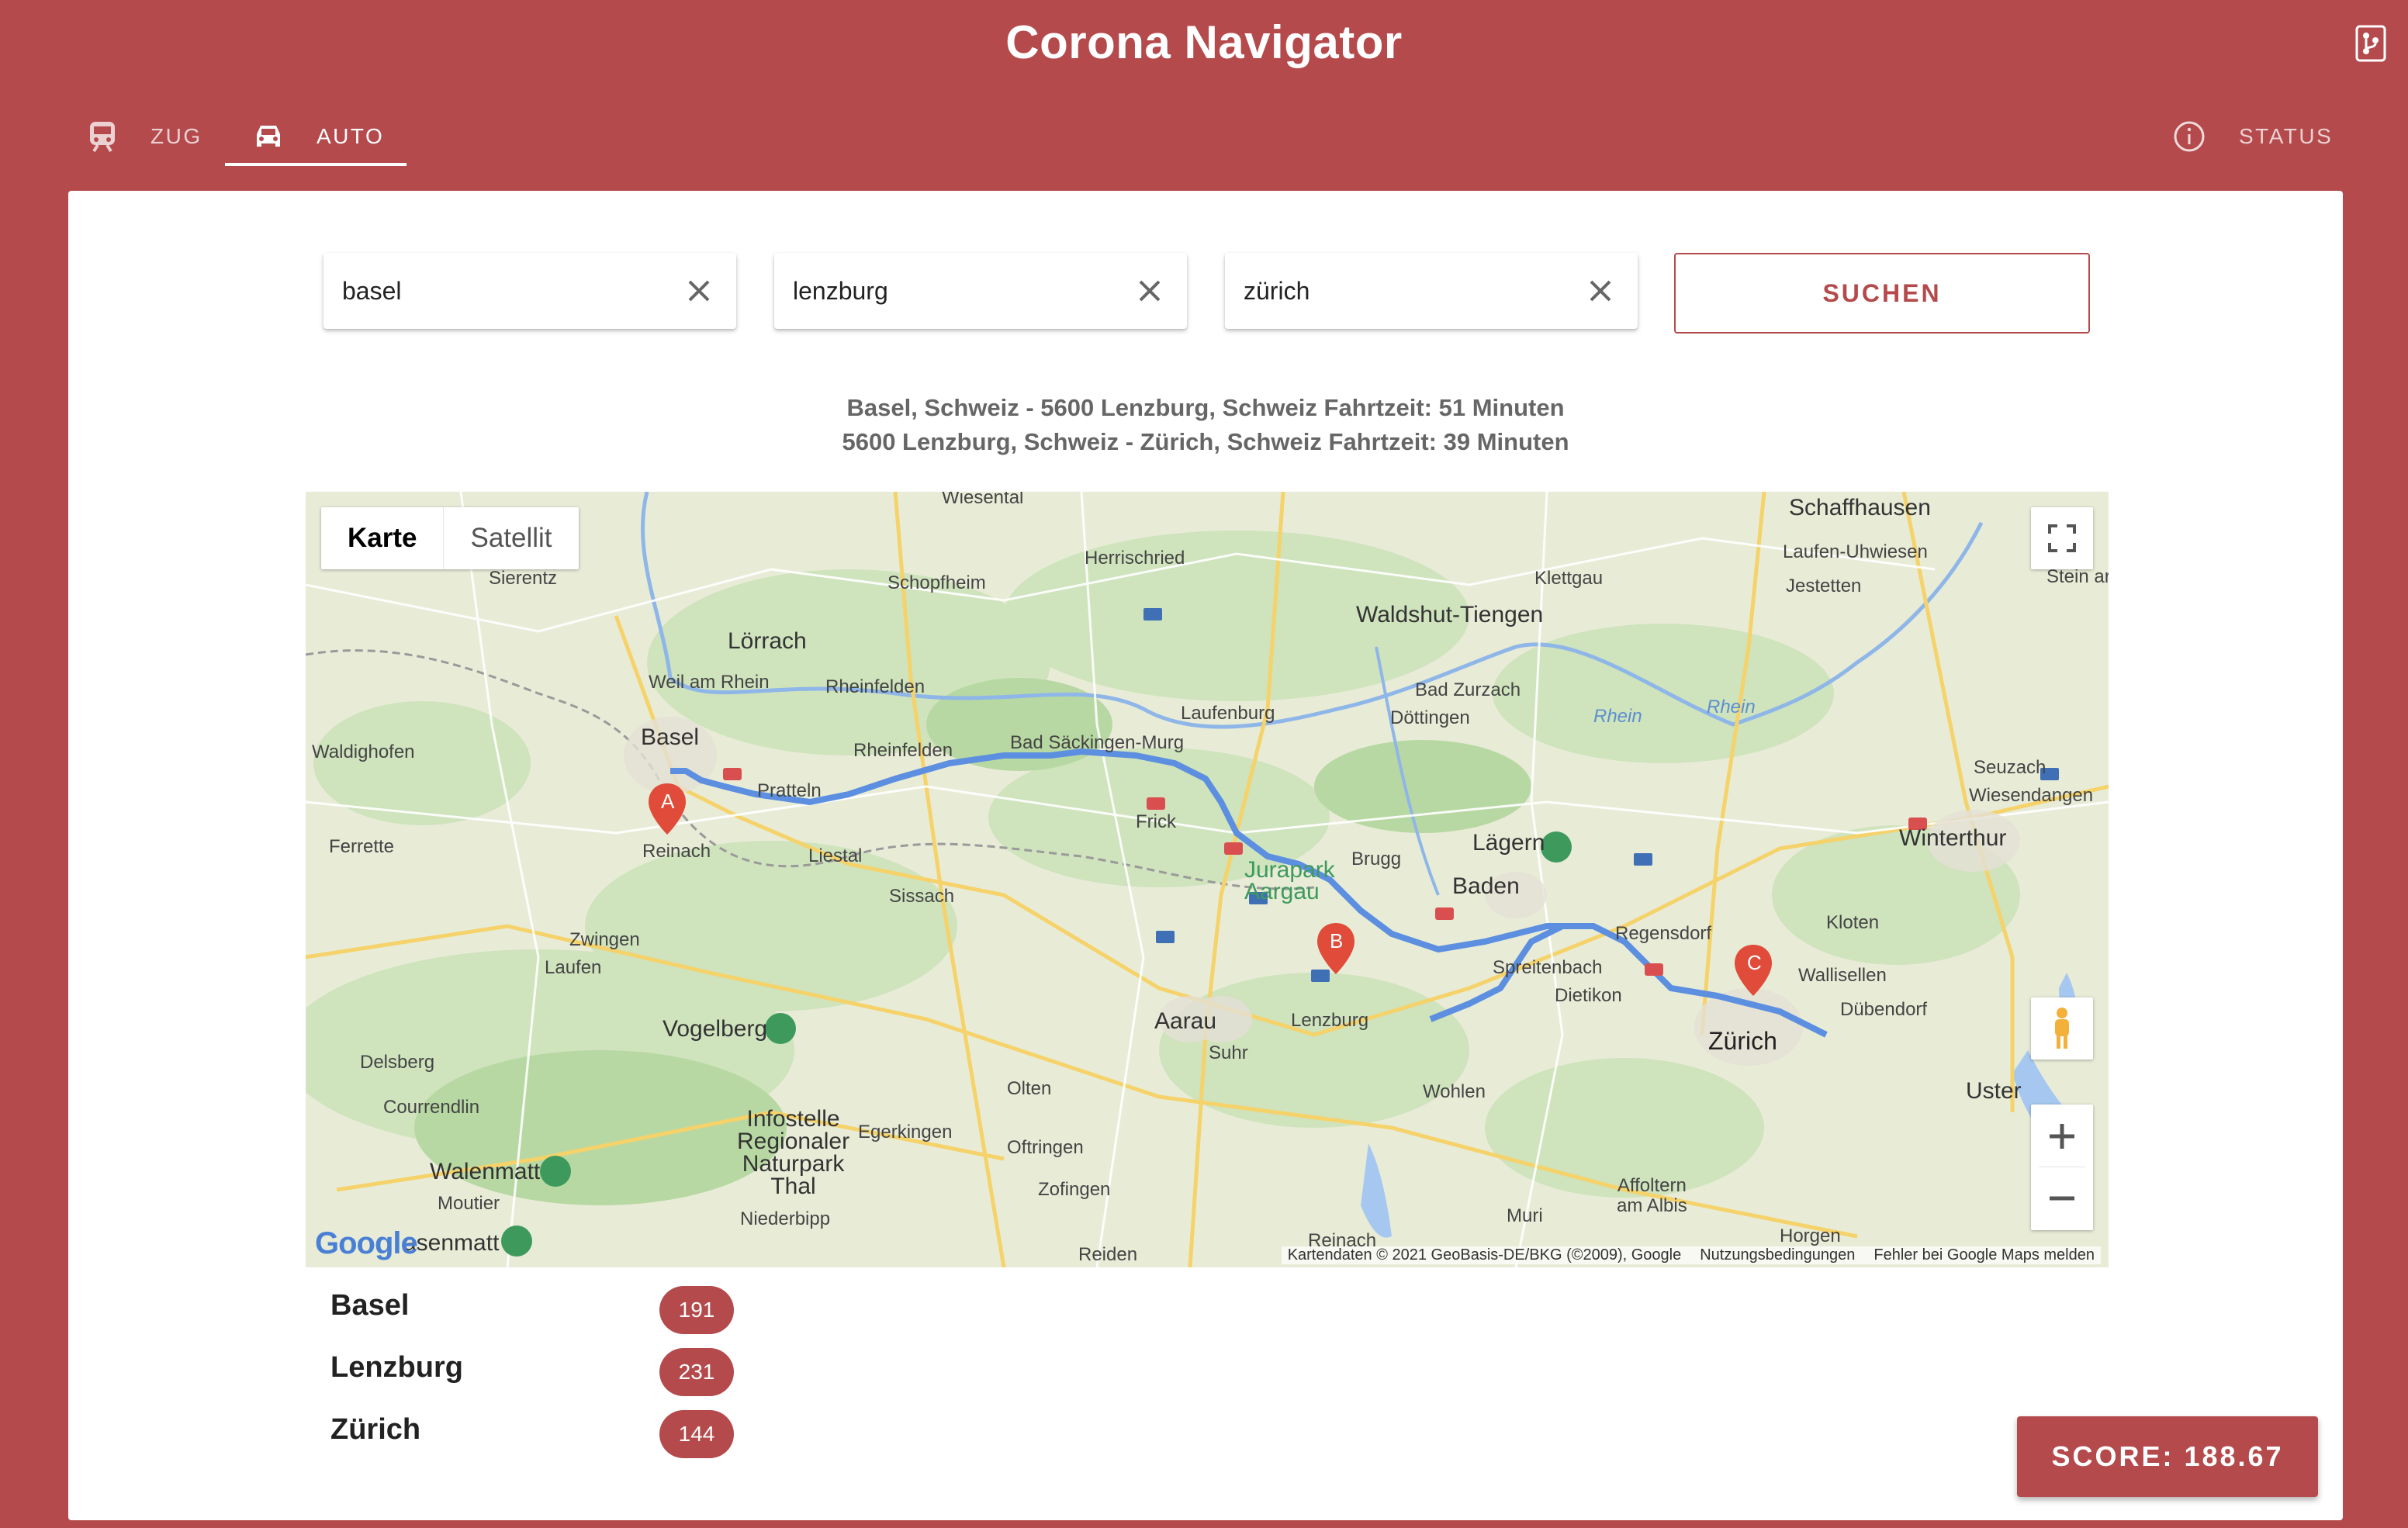 Image resolution: width=2408 pixels, height=1528 pixels. I want to click on tab-auto: AUTO, so click(317, 136).